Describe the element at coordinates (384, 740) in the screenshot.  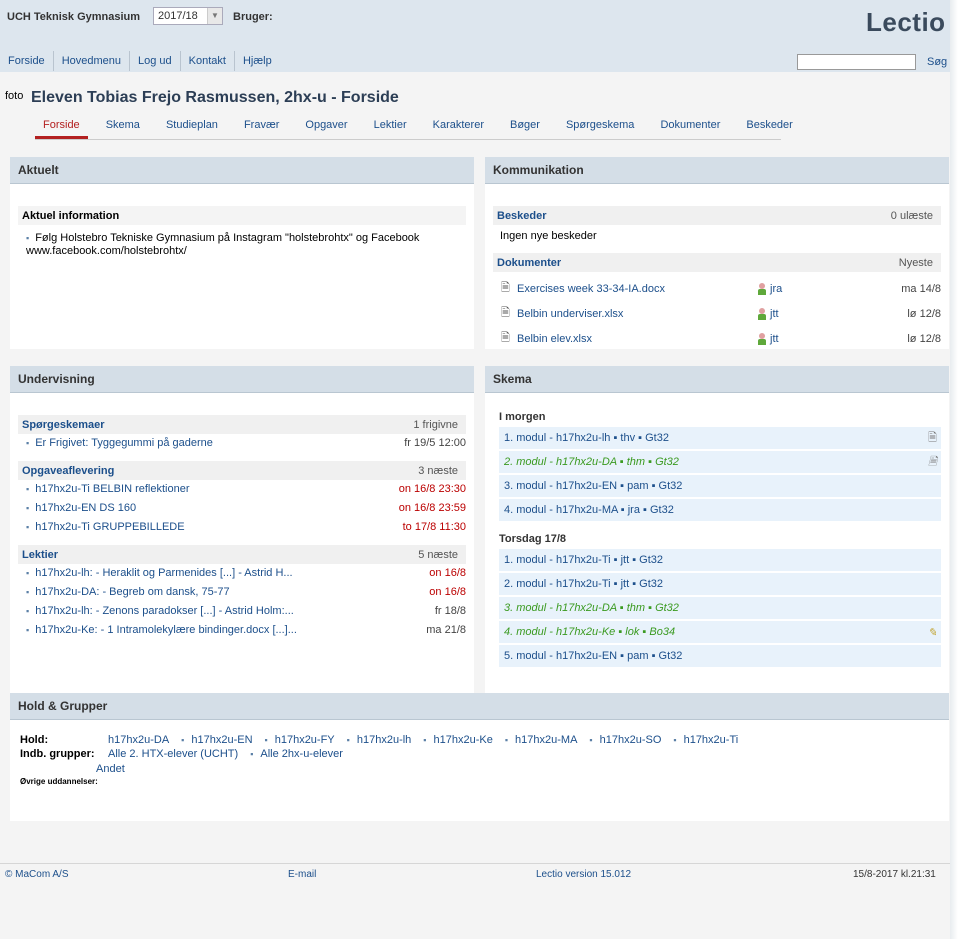
I see `hold-link: h17hx2u-lh` at that location.